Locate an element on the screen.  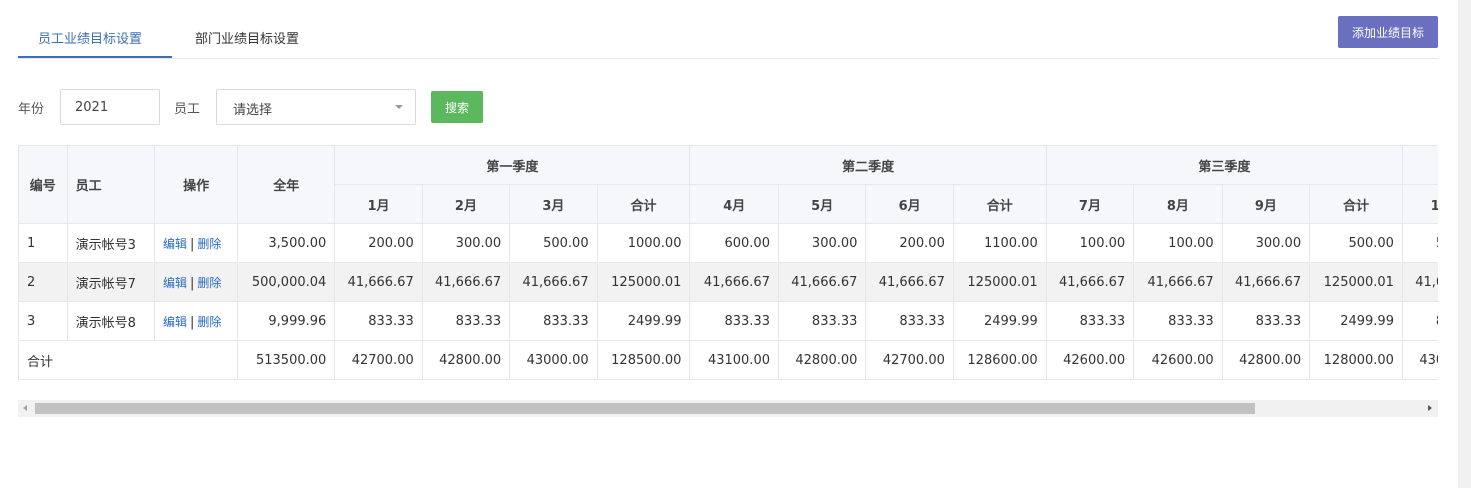
header-month: 5月 is located at coordinates (822, 204).